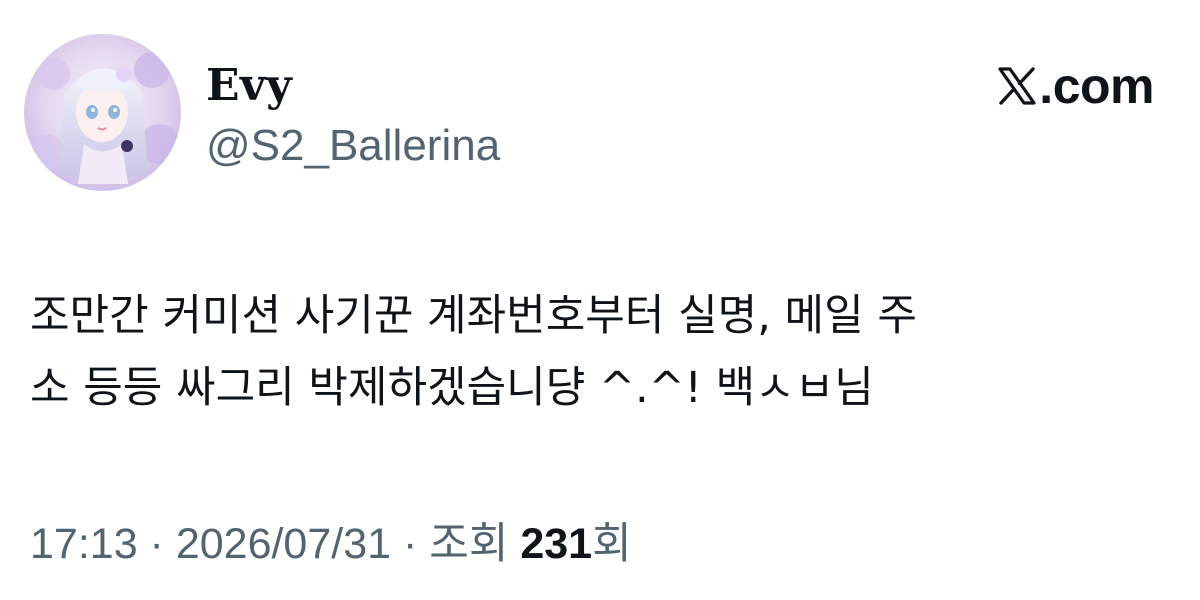  Describe the element at coordinates (475, 544) in the screenshot. I see `views-label: 조회` at that location.